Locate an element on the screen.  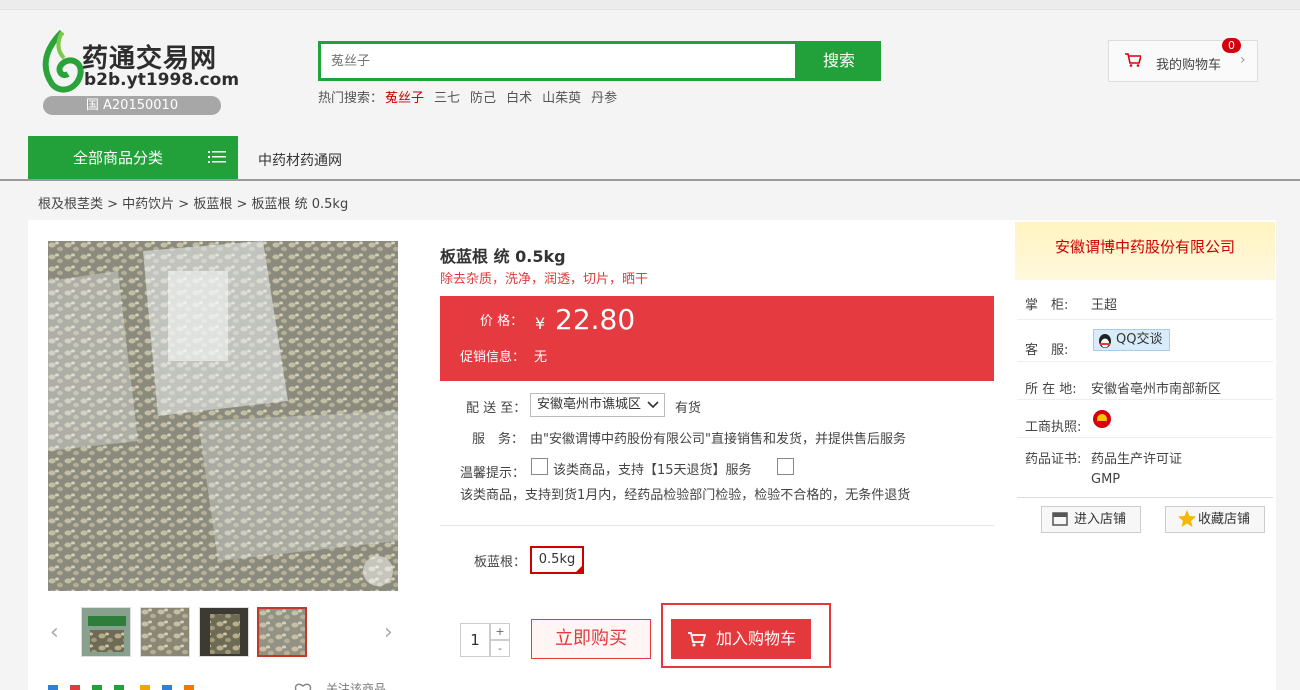
ship-label: 配 送 至： is located at coordinates (496, 408).